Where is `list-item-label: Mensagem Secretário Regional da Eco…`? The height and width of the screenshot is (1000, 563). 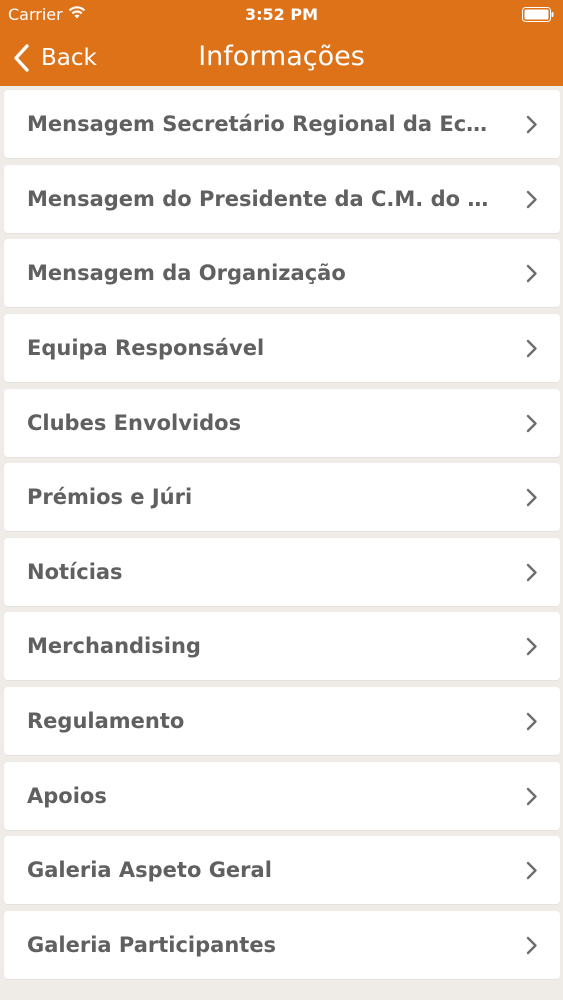 list-item-label: Mensagem Secretário Regional da Eco… is located at coordinates (263, 124).